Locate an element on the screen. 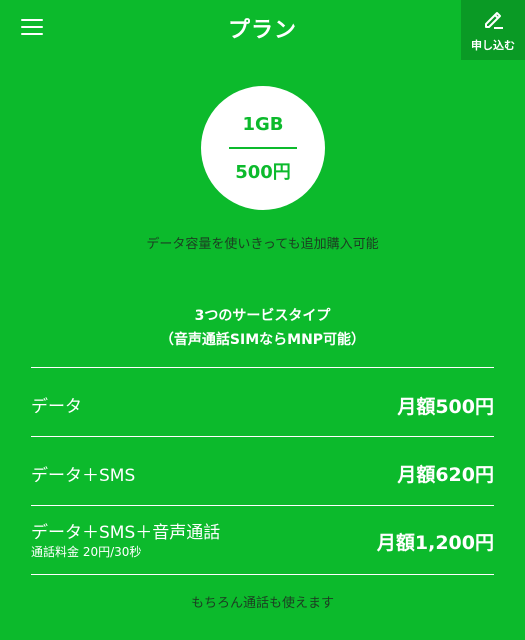 Image resolution: width=525 pixels, height=640 pixels. call-rate: 通話料金 20円/30秒 is located at coordinates (86, 552).